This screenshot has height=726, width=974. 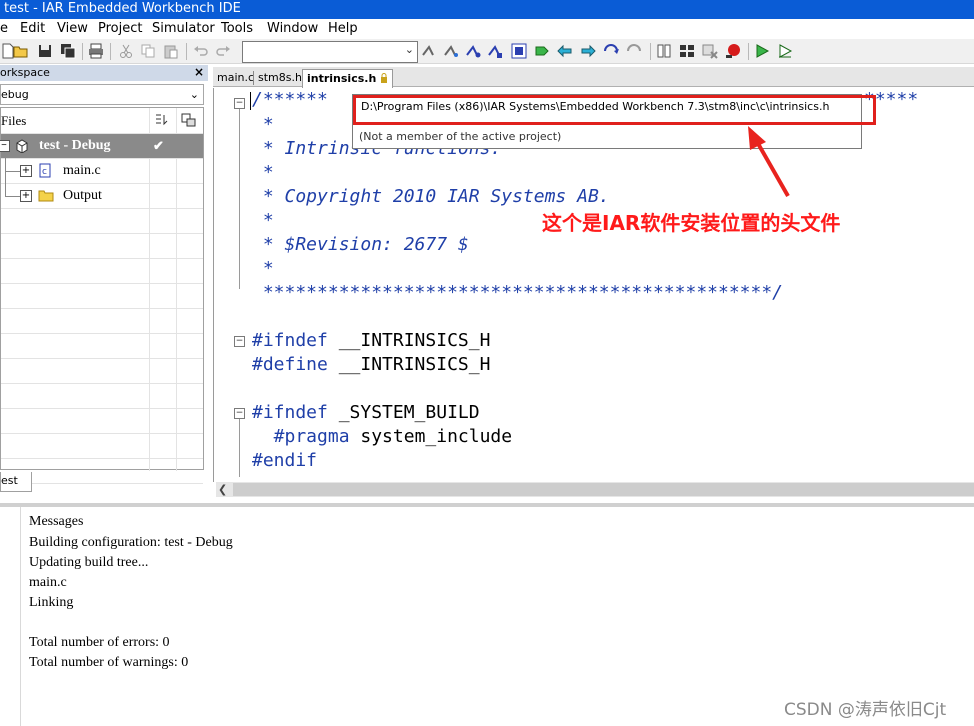 What do you see at coordinates (473, 51) in the screenshot?
I see `debug-icon` at bounding box center [473, 51].